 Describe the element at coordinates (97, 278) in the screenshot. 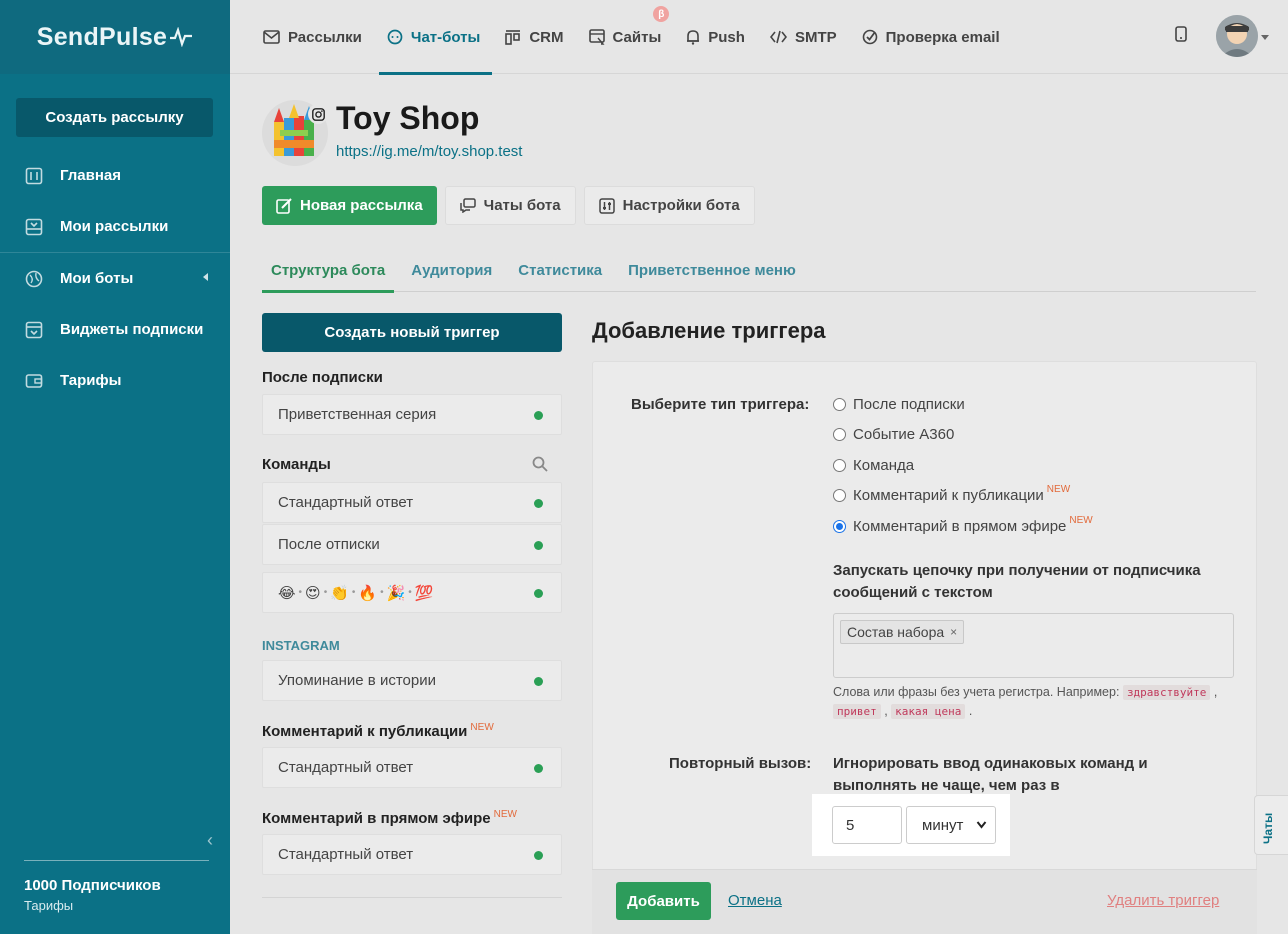

I see `sidebar-item-label: Мои боты` at that location.